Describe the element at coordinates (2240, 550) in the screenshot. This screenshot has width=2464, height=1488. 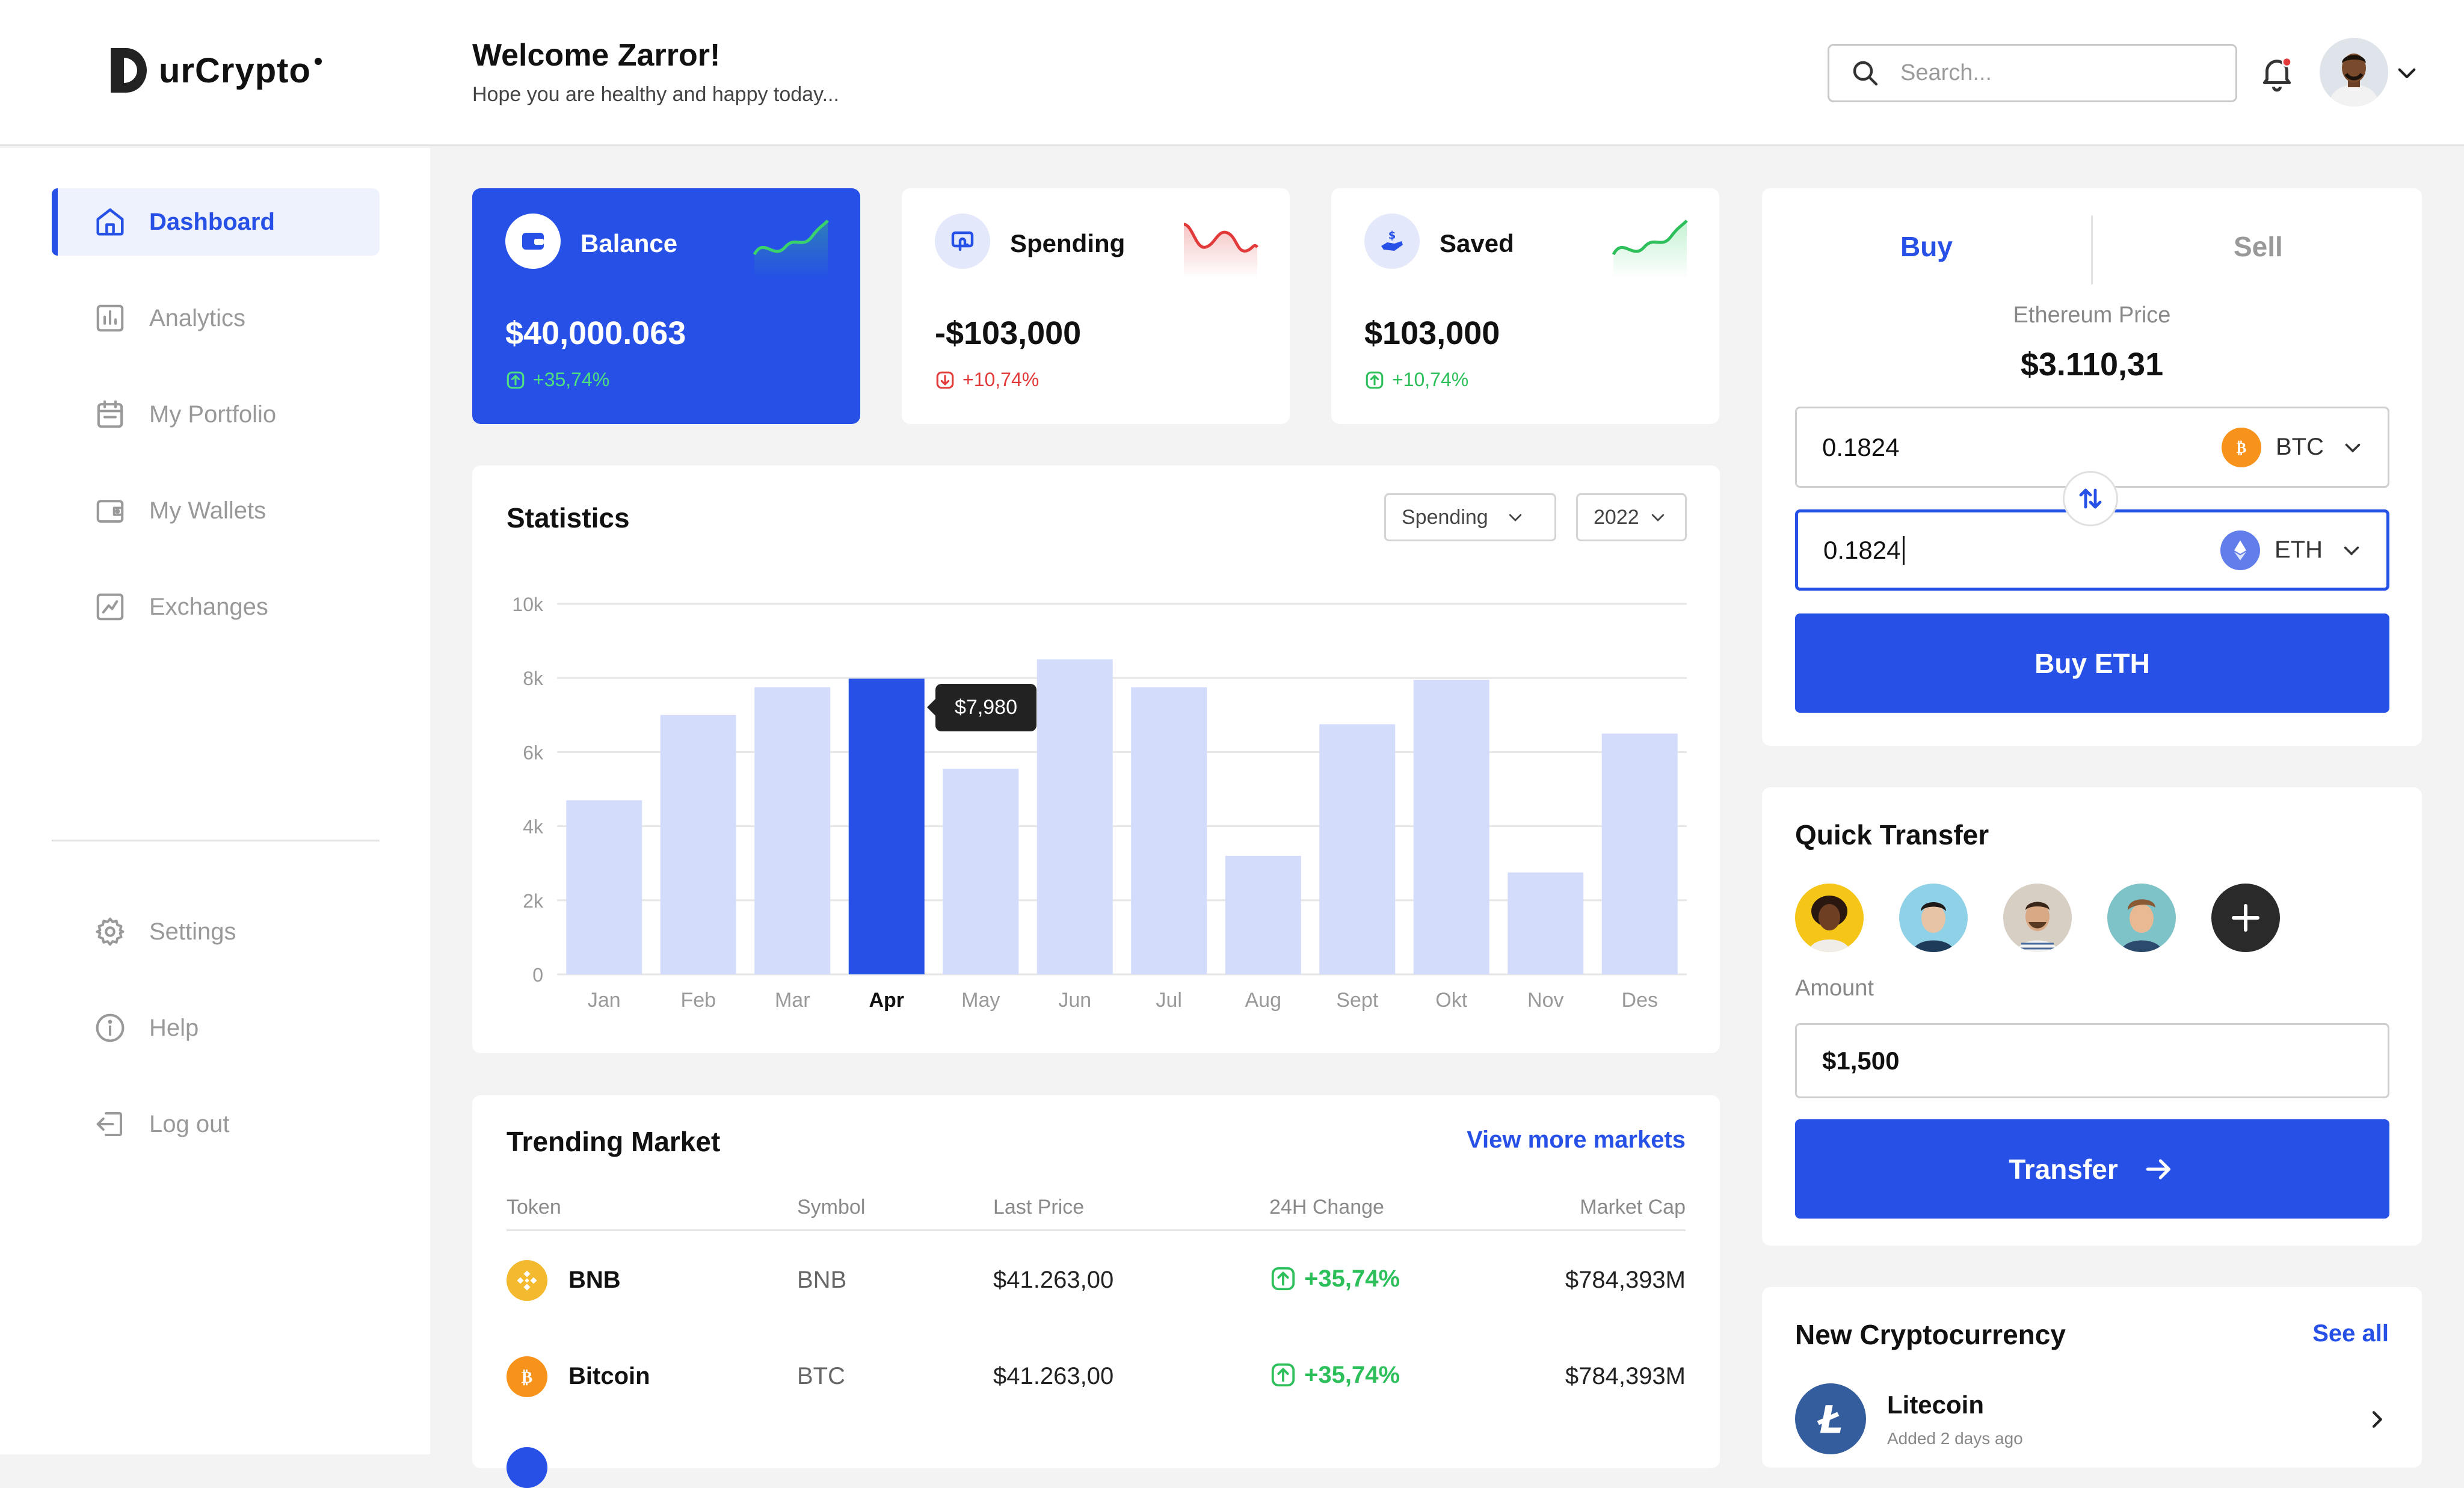
I see `ethereum-icon` at that location.